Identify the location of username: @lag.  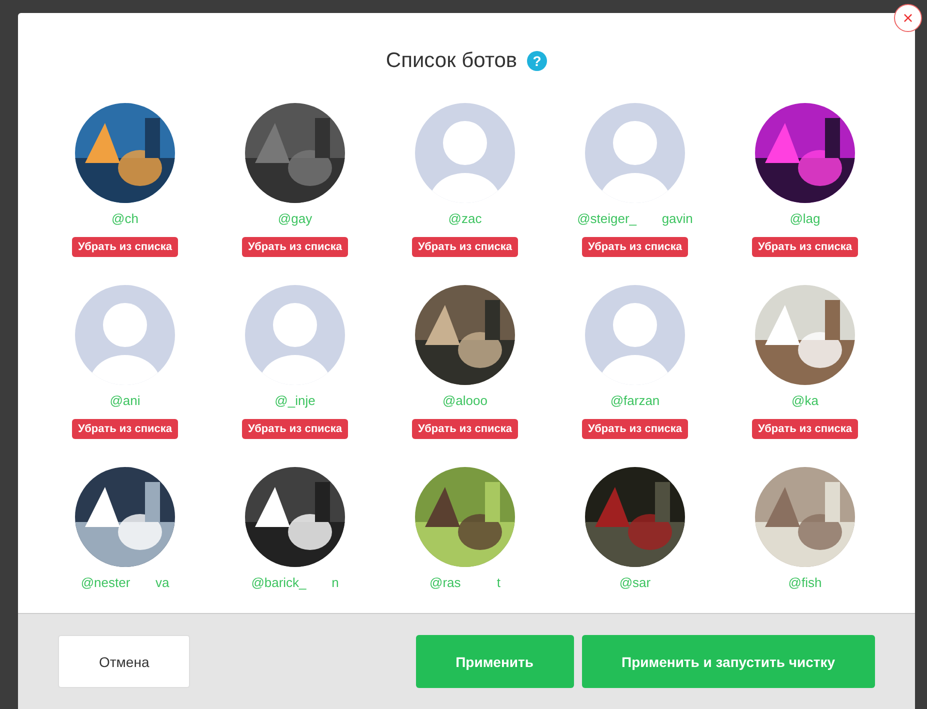
(805, 218).